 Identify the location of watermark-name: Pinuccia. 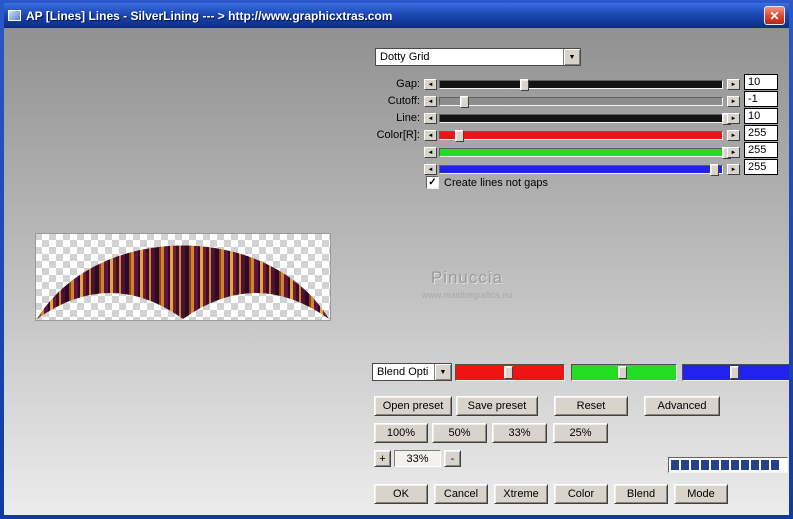
(467, 277).